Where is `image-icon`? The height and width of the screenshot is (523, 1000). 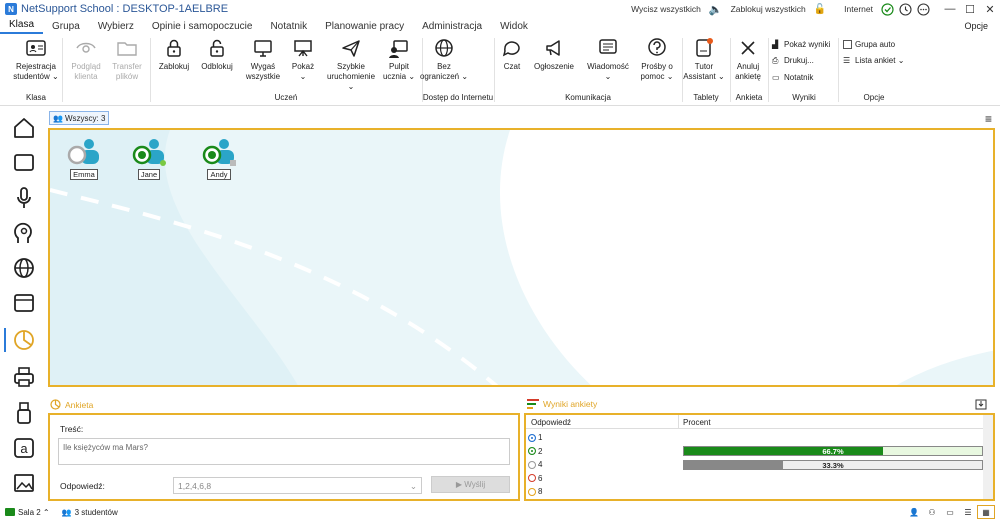
image-icon is located at coordinates (24, 483).